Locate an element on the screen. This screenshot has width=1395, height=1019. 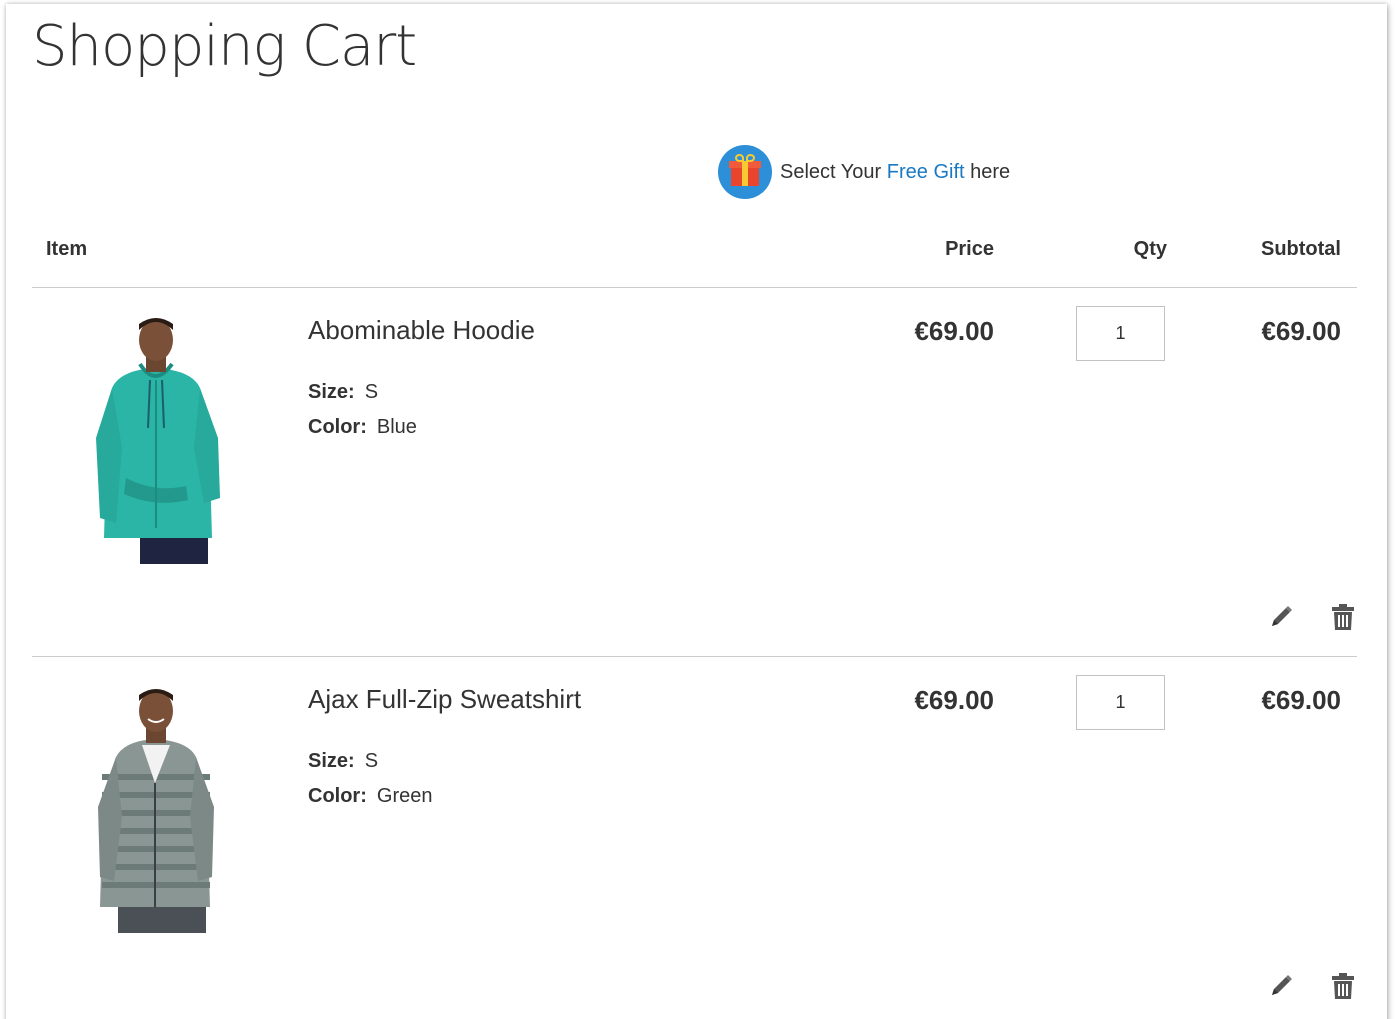
header-price: Price is located at coordinates (969, 249).